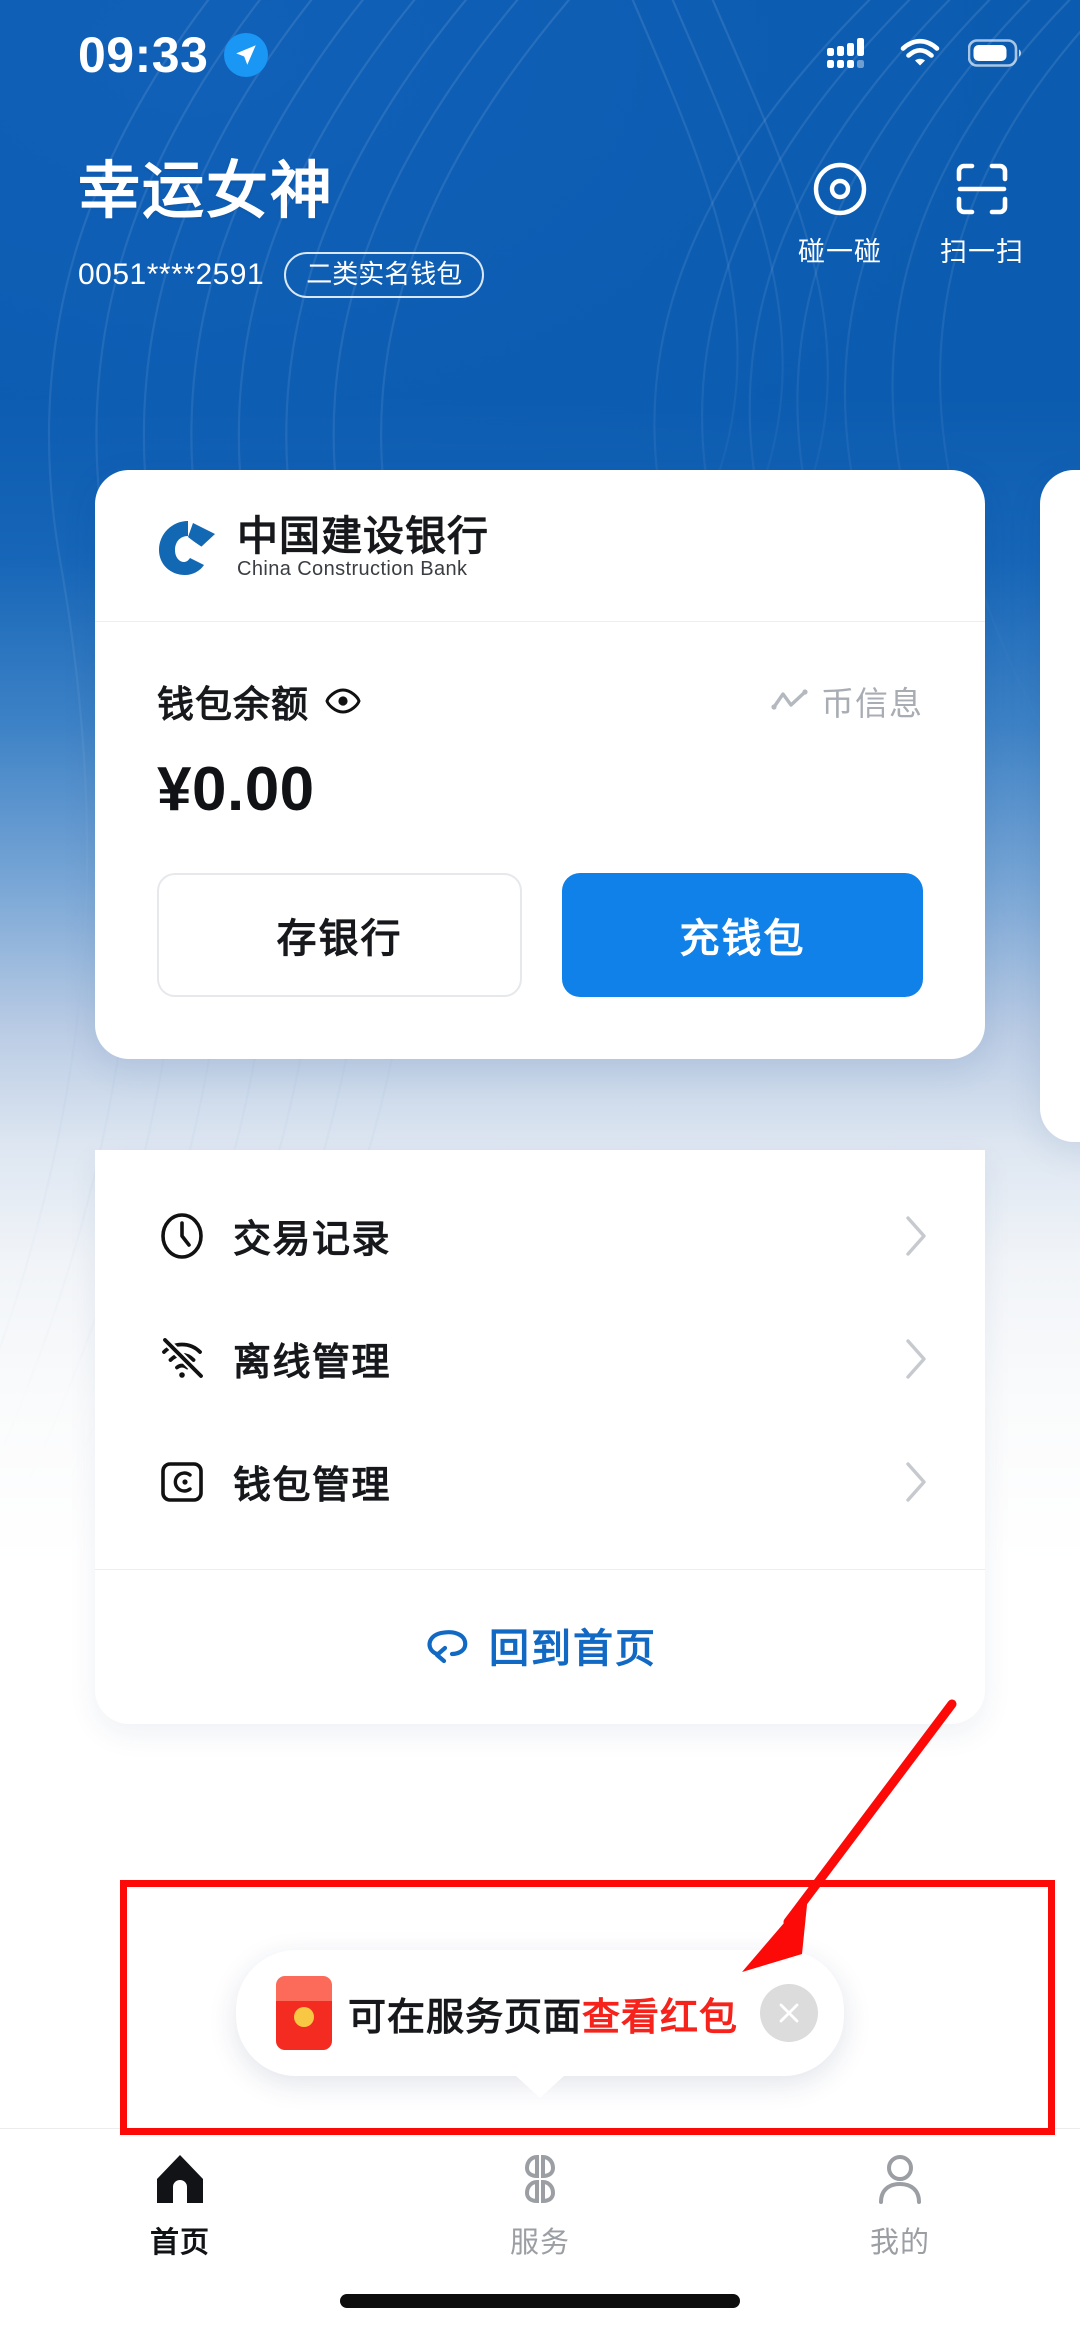  I want to click on wallet-card-next-peek, so click(1060, 806).